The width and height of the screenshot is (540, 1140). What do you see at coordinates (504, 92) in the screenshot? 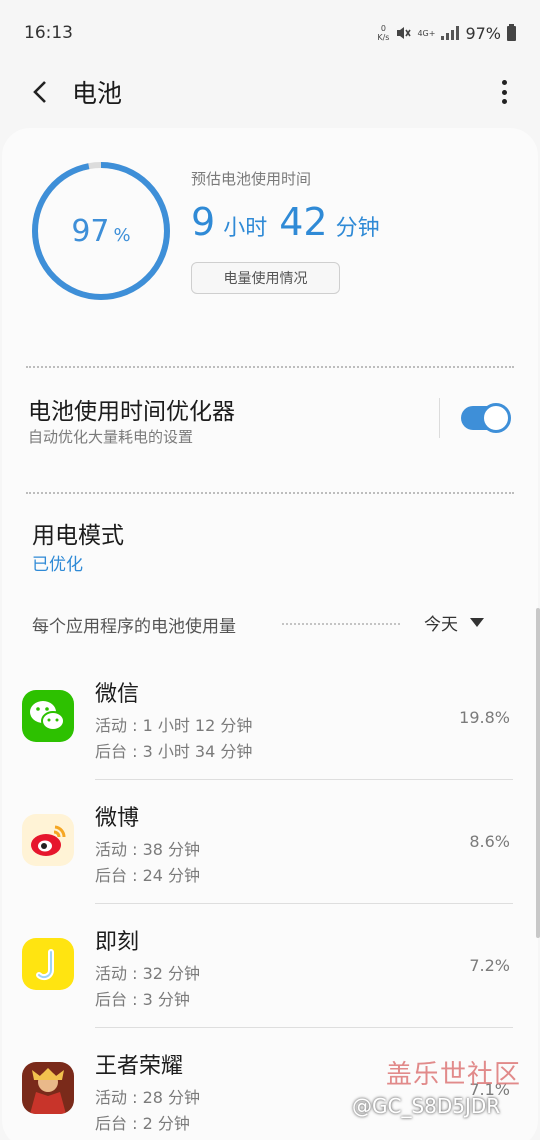
I see `more-options-button` at bounding box center [504, 92].